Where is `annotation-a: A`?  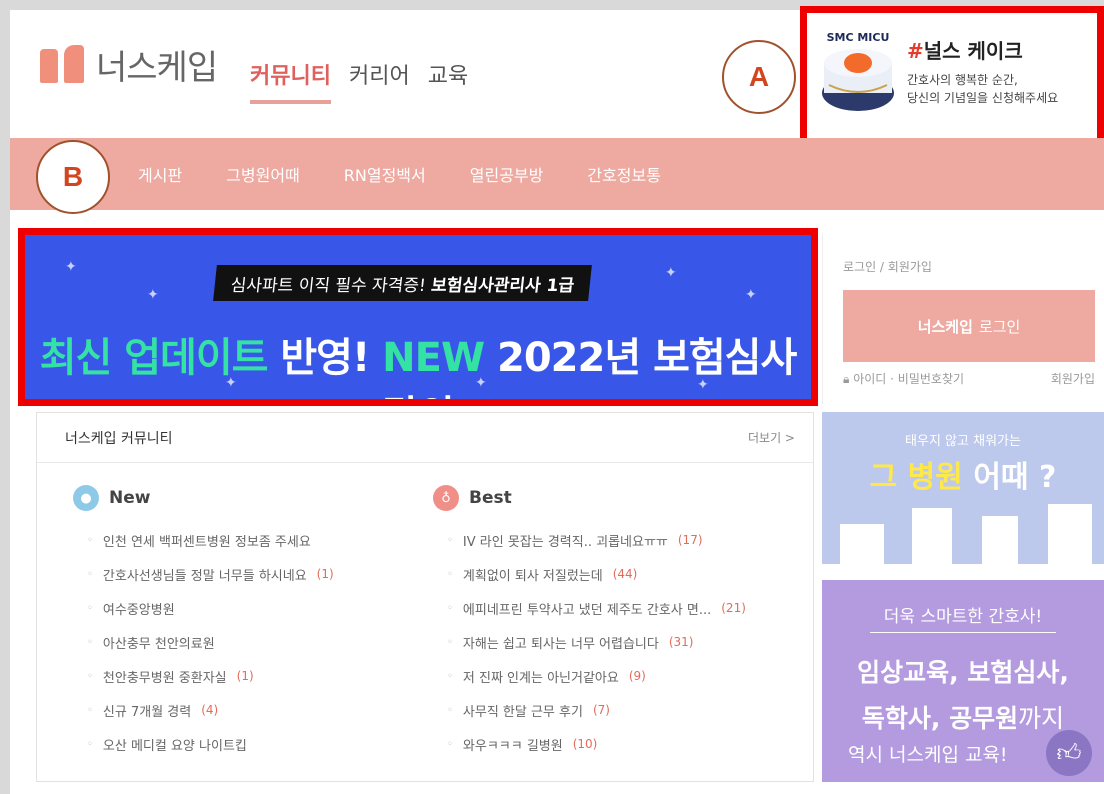 annotation-a: A is located at coordinates (759, 77).